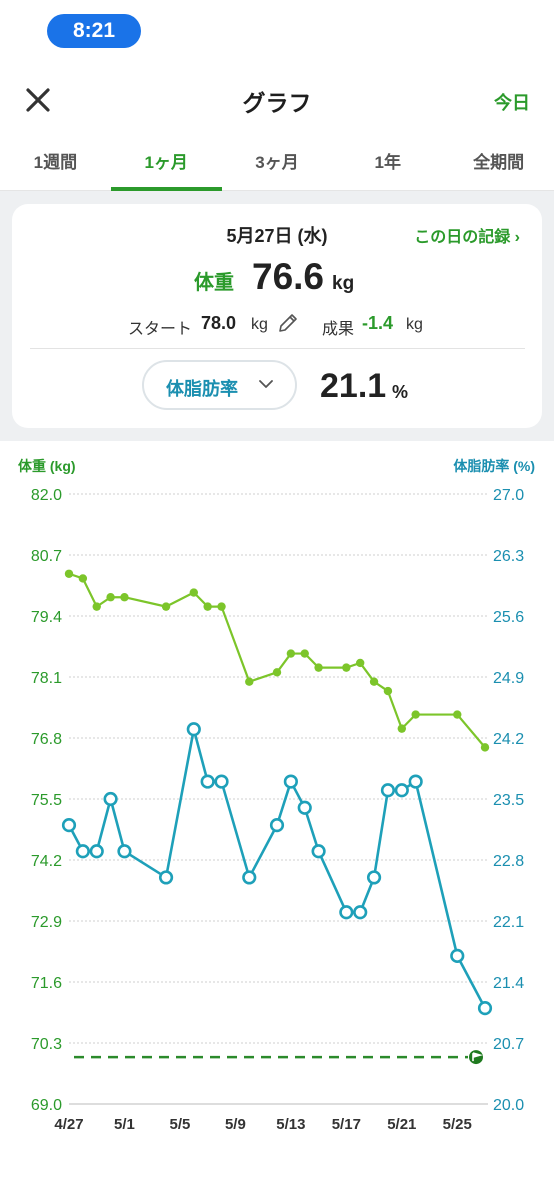 The width and height of the screenshot is (554, 1200). I want to click on metric-selector: 体脂肪率, so click(219, 385).